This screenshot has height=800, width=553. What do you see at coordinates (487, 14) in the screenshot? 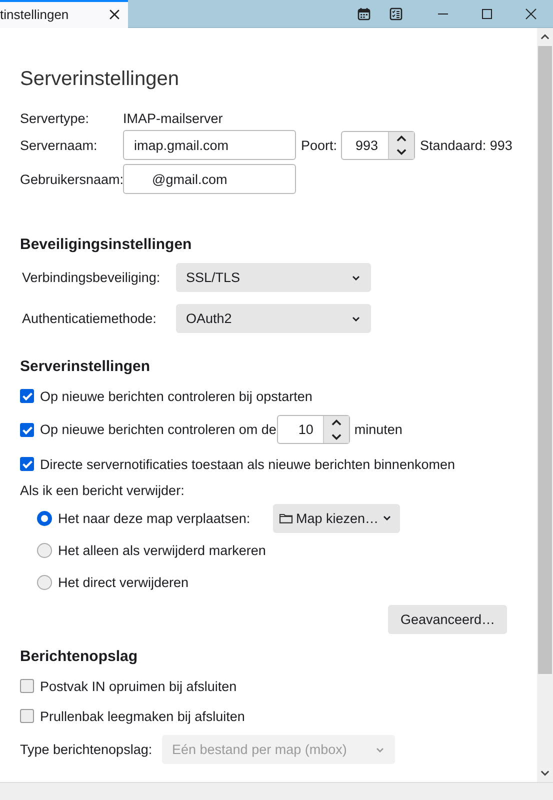
I see `maximize-icon` at bounding box center [487, 14].